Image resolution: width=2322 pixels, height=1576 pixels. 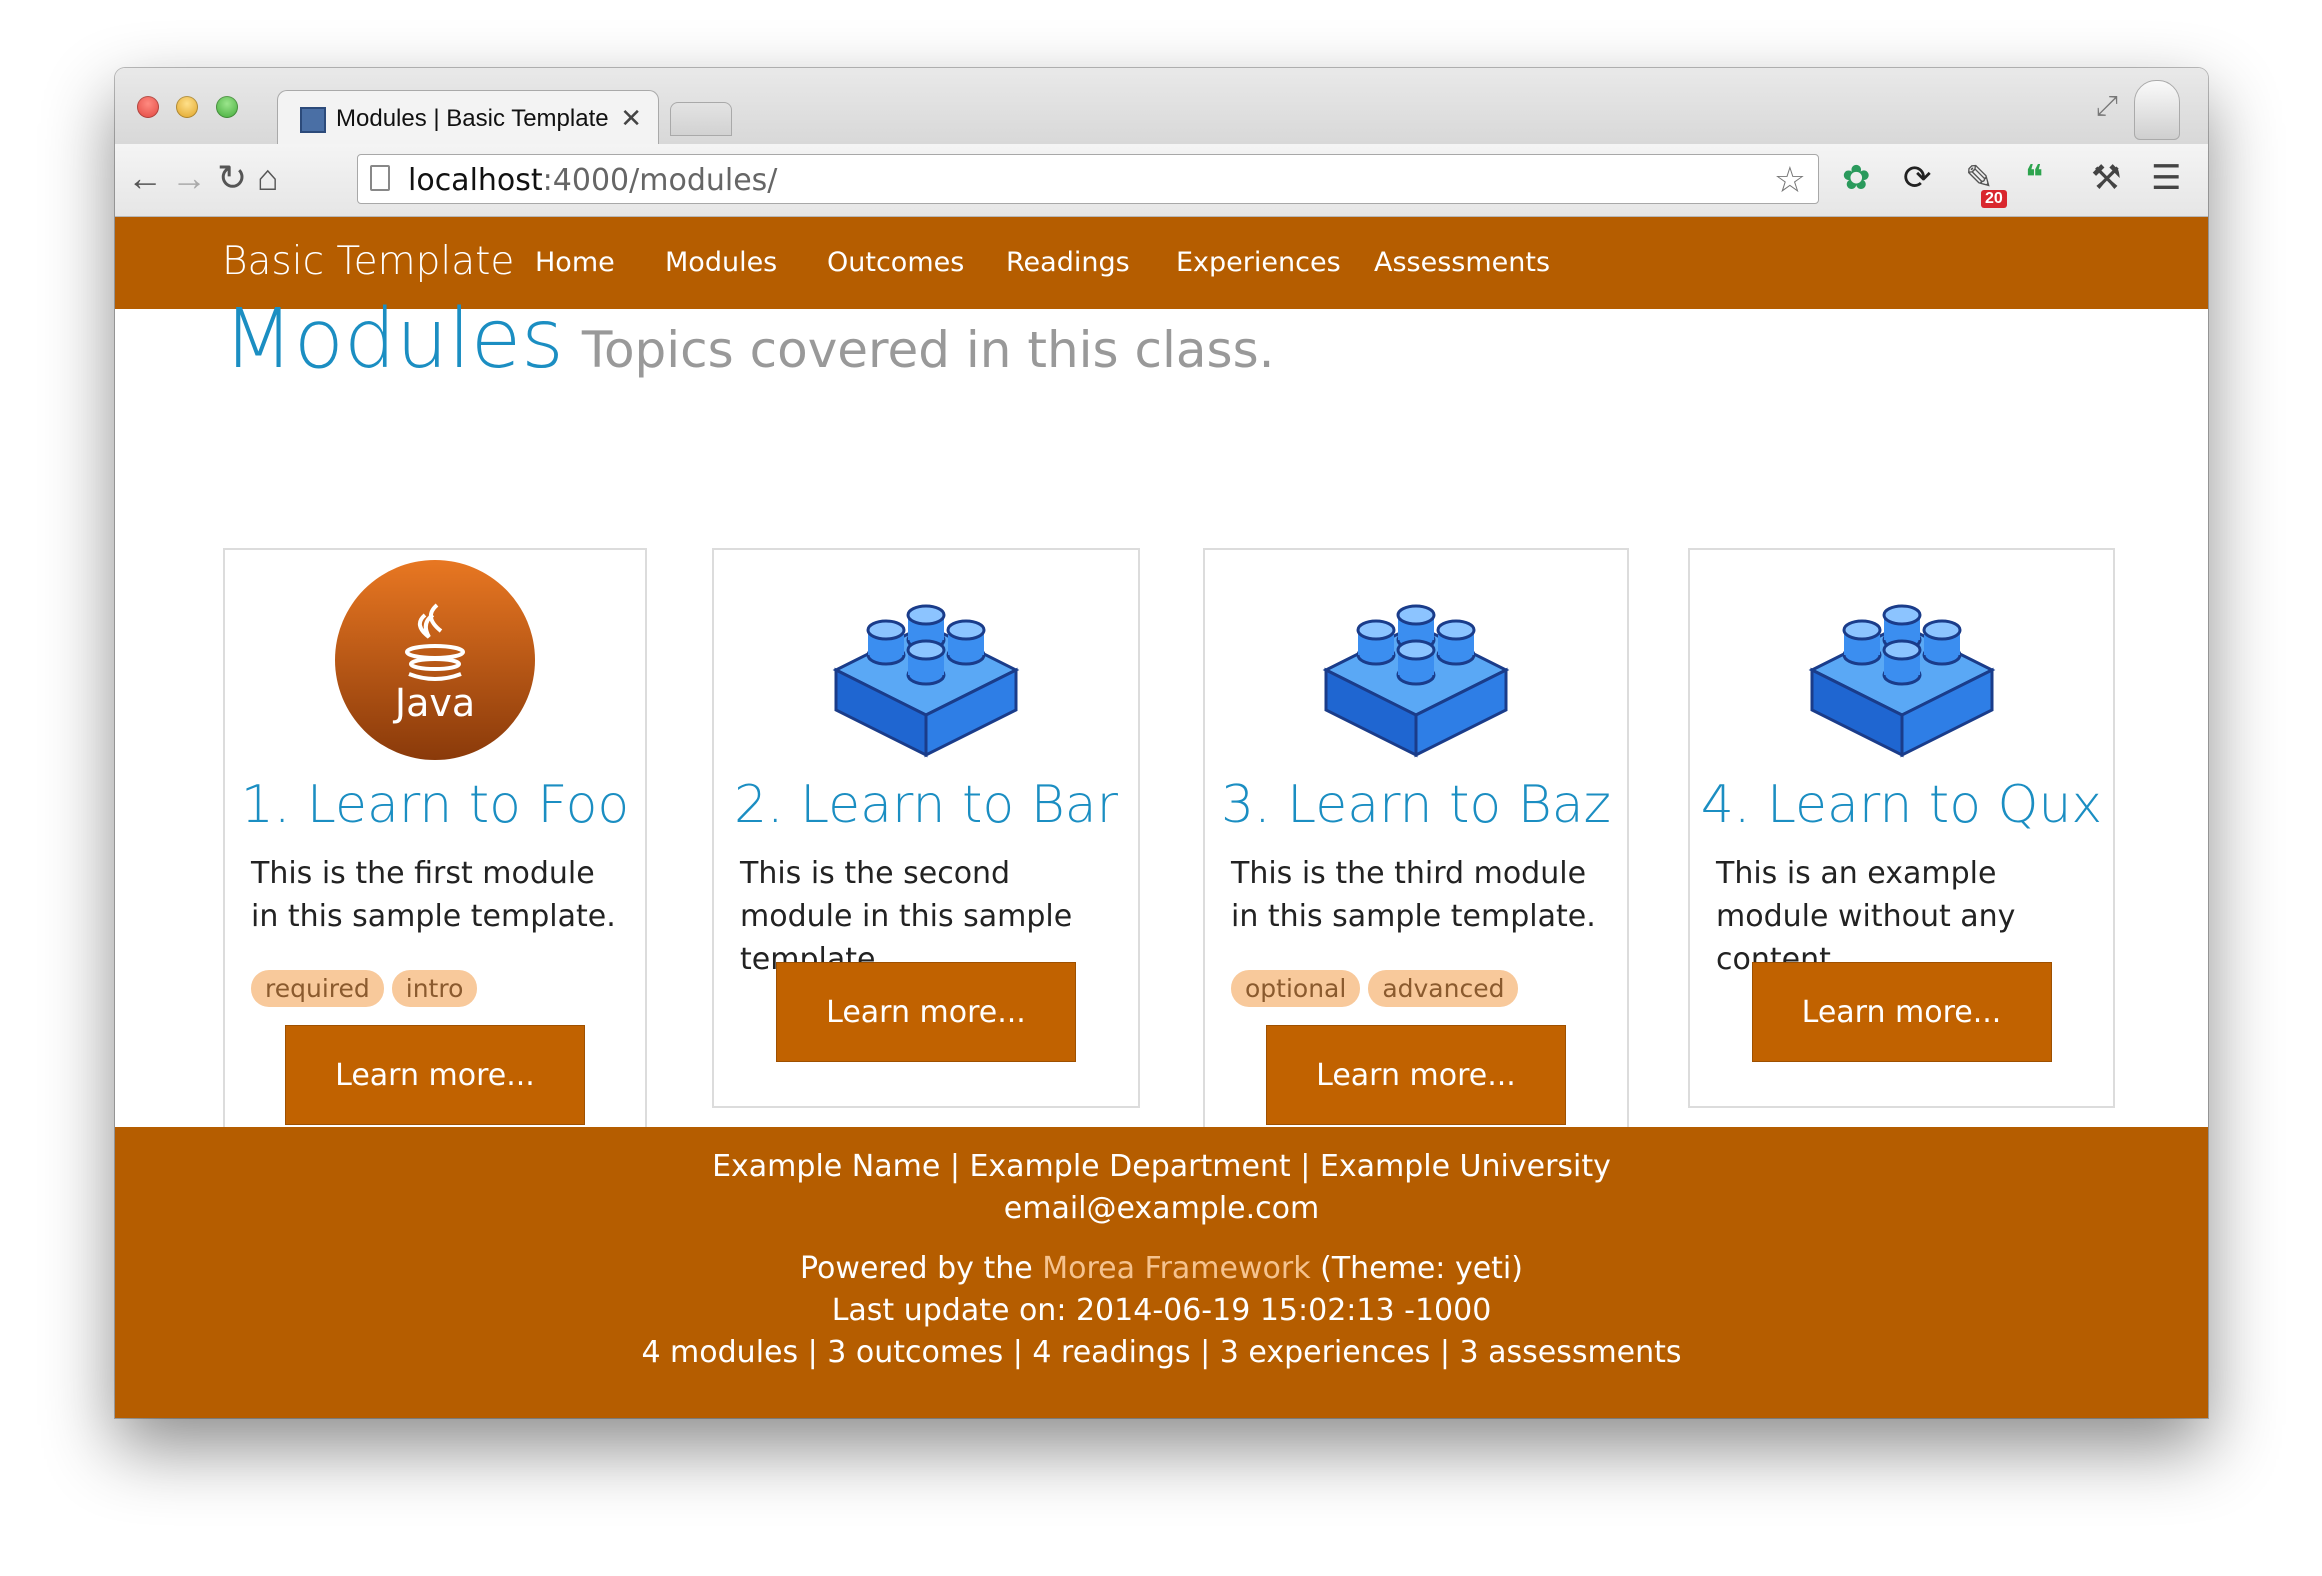 I want to click on tag-optional: optional, so click(x=1296, y=988).